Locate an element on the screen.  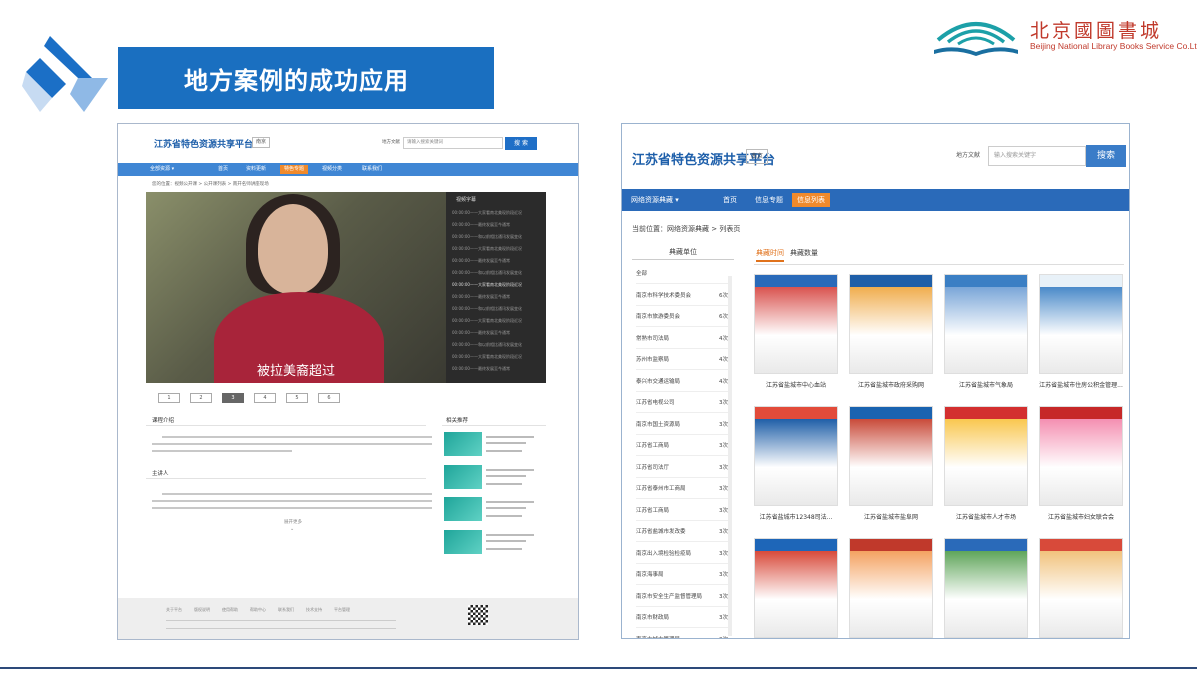
sidebar-item: 全部 is located at coordinates (684, 274).